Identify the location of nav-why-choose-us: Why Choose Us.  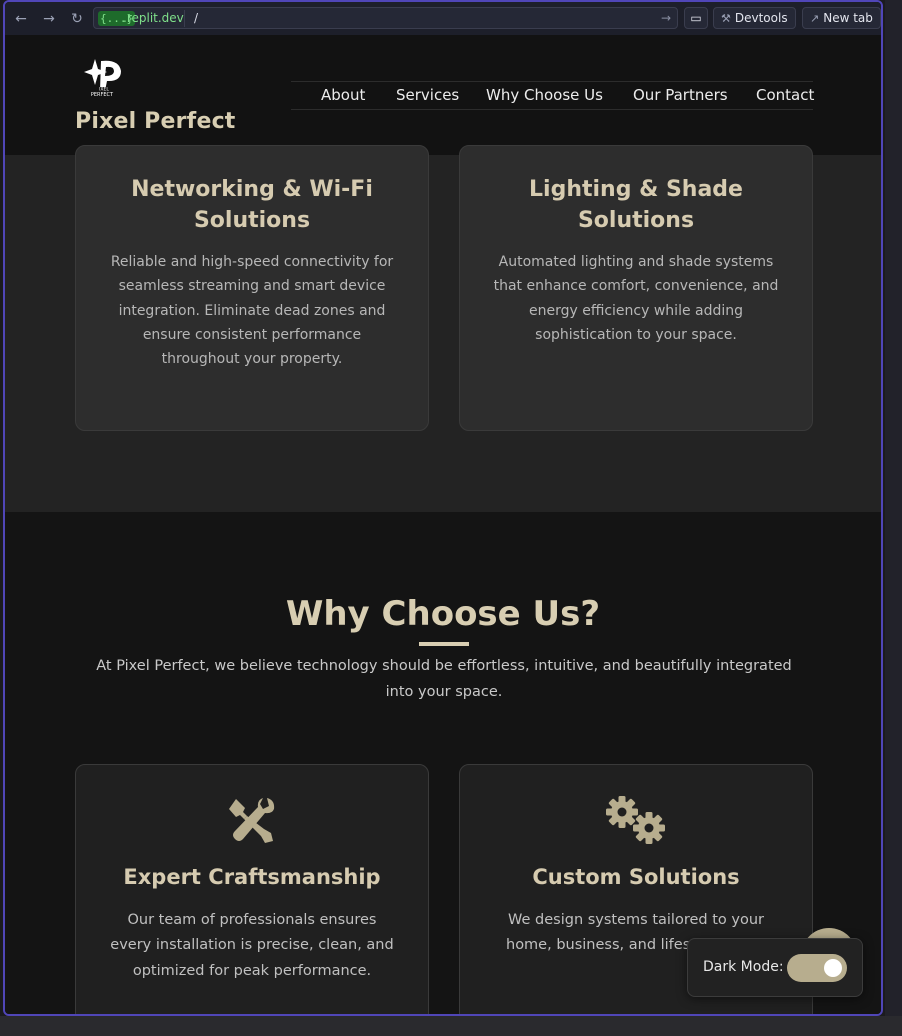
(544, 95).